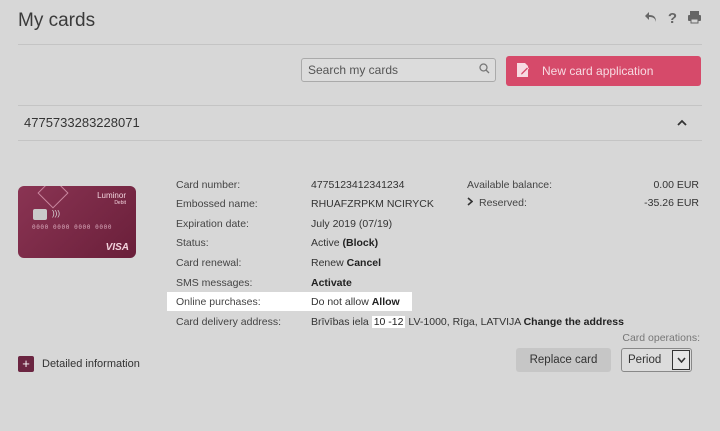  What do you see at coordinates (651, 19) in the screenshot?
I see `back-icon` at bounding box center [651, 19].